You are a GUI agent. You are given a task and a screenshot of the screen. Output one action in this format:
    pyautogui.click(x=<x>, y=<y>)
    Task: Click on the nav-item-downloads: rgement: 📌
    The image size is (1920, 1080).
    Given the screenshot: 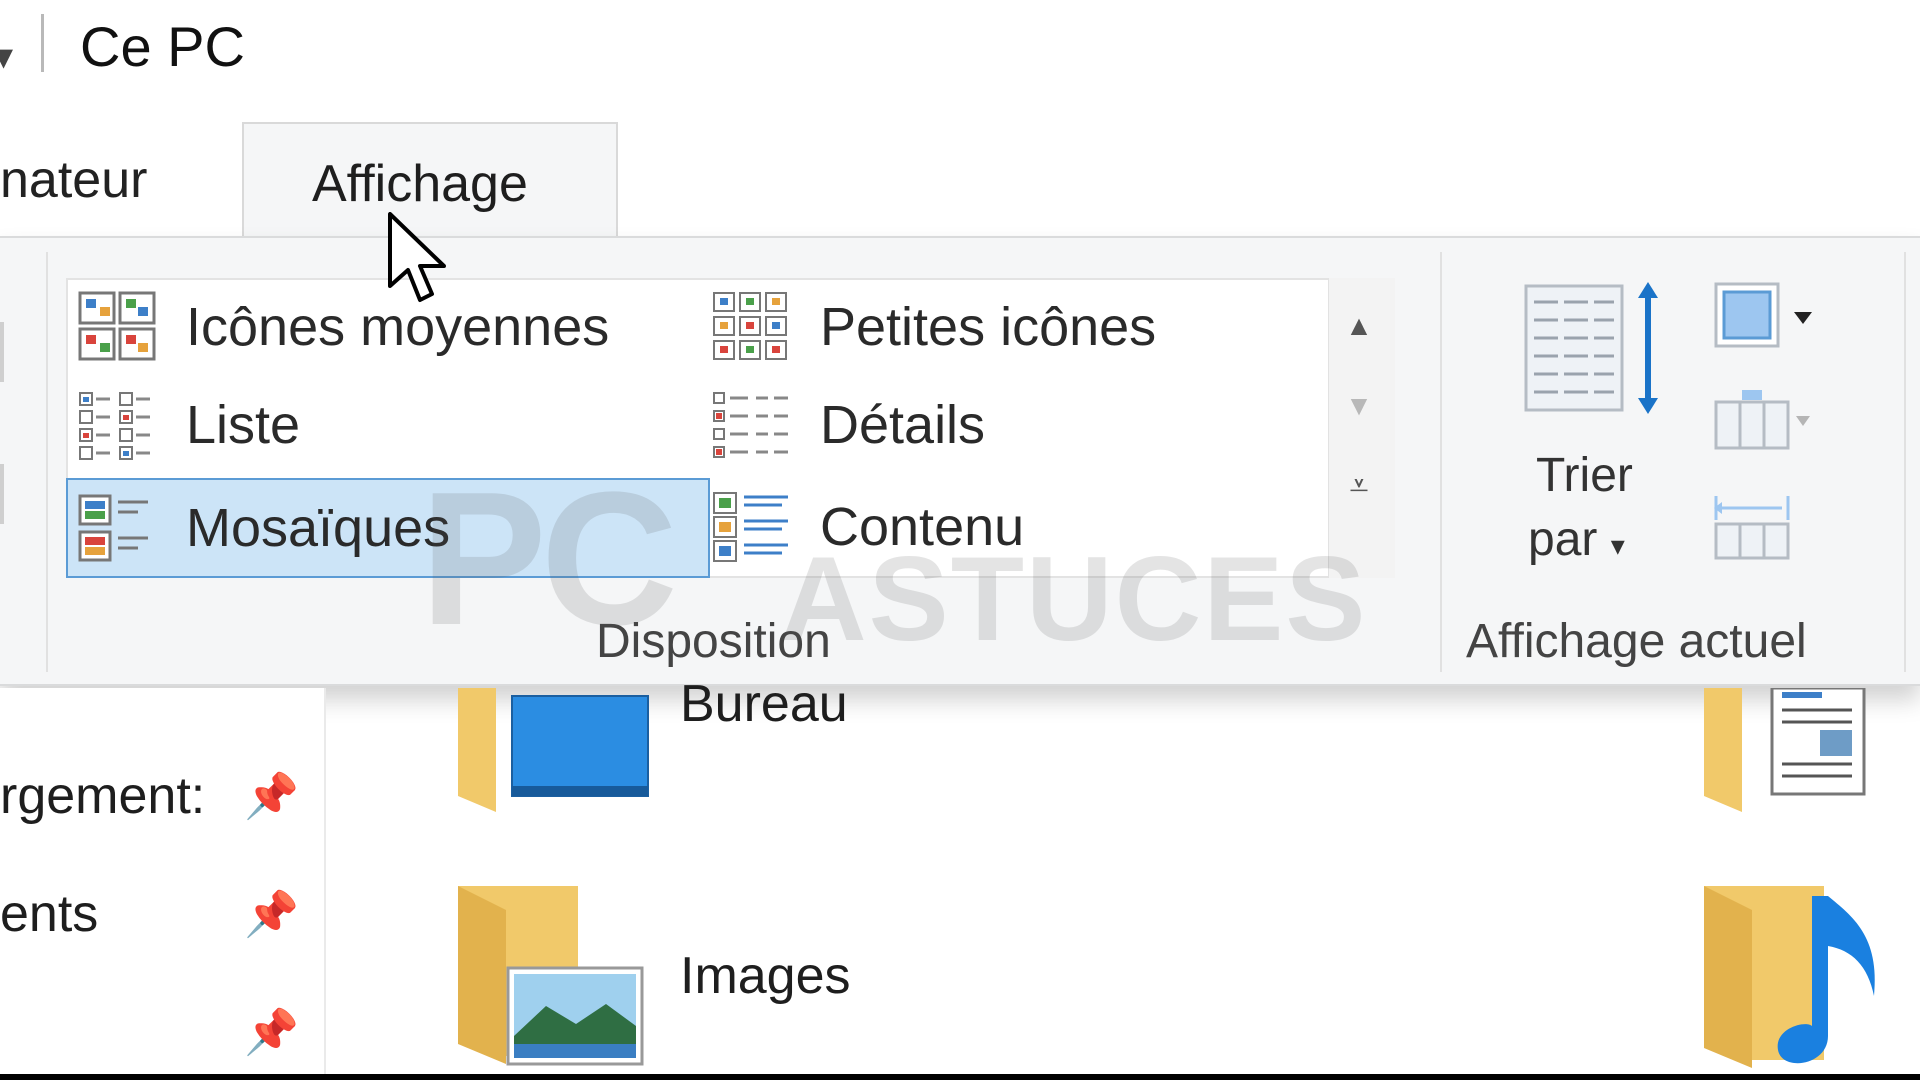 What is the action you would take?
    pyautogui.click(x=162, y=800)
    